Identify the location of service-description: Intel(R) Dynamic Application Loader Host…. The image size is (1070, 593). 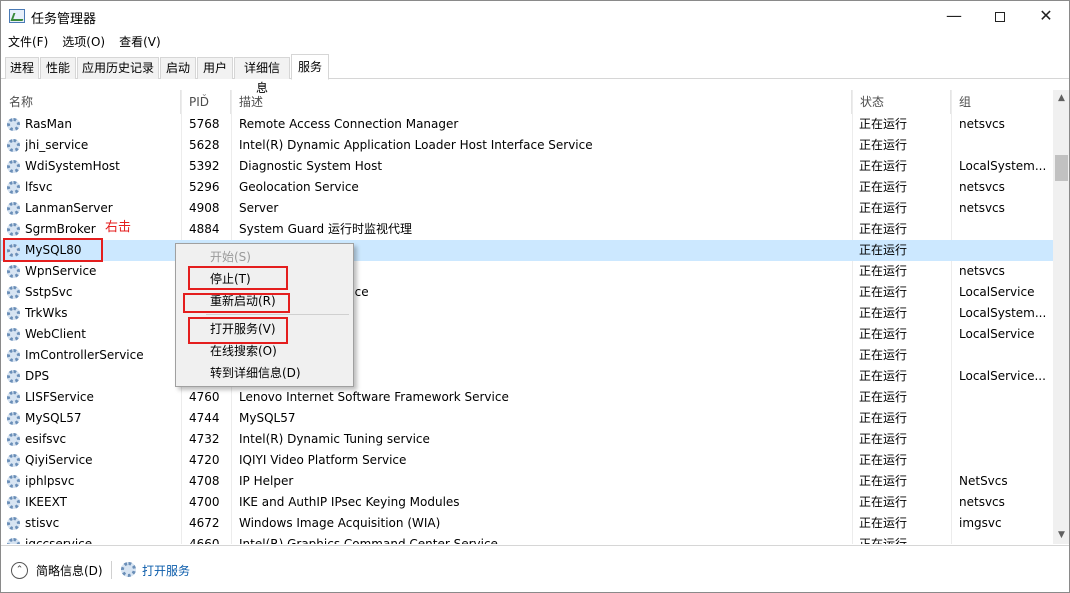
(416, 145).